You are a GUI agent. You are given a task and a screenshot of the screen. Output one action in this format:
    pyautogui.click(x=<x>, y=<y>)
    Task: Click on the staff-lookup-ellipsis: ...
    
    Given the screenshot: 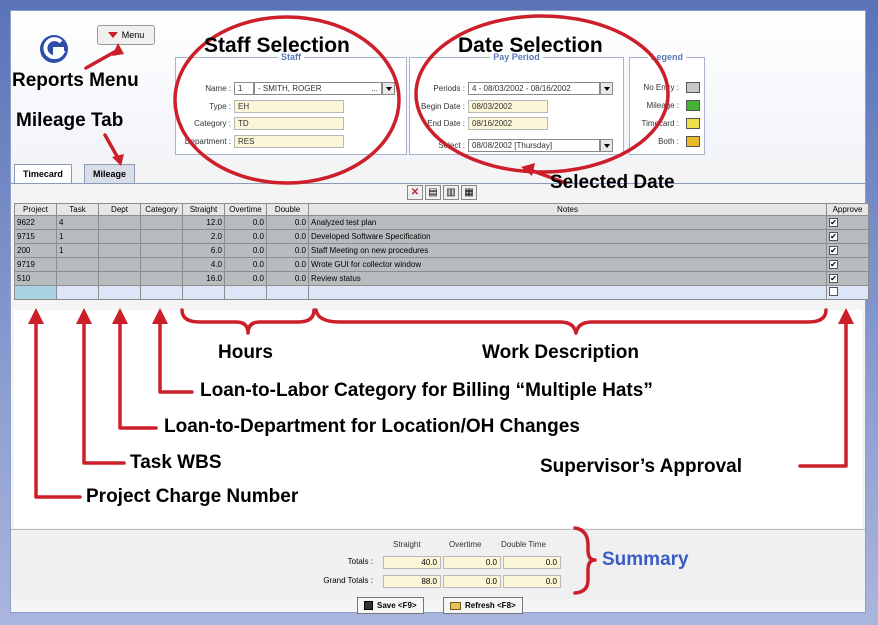 What is the action you would take?
    pyautogui.click(x=374, y=88)
    